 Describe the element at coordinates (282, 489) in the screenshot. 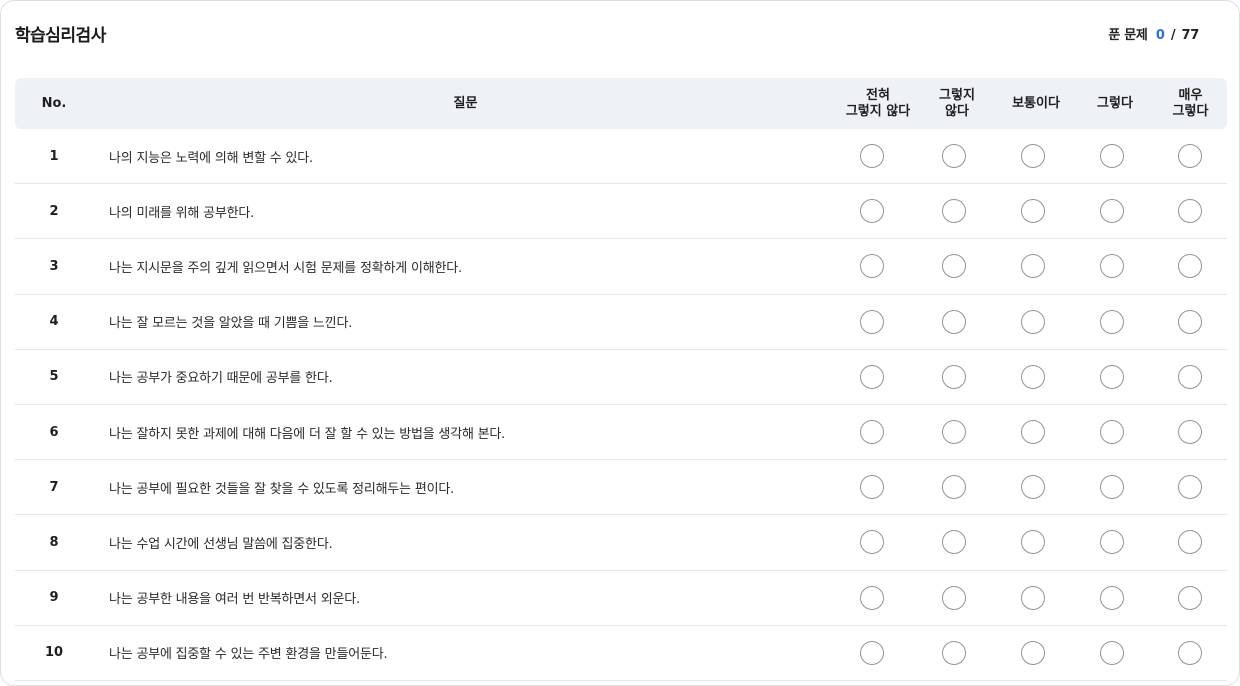

I see `question-text: 나는 공부에 필요한 것들을 잘 찾을 수 있도록 정리해두는 편이다.` at that location.